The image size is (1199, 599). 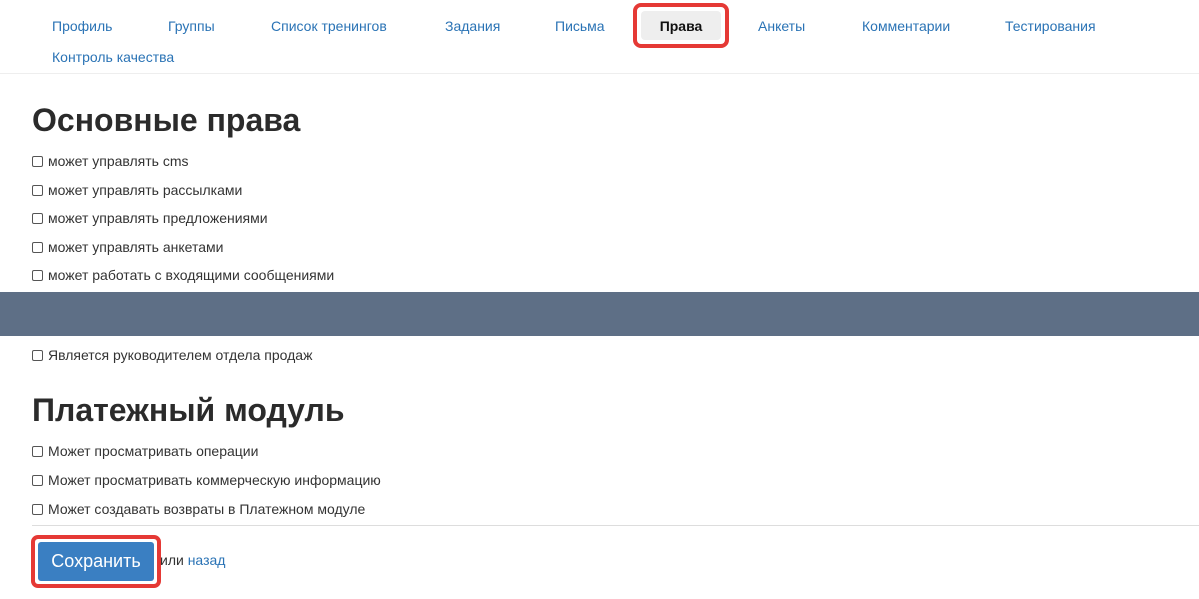 I want to click on right-label: может работать с входящими сообщениями, so click(x=191, y=275).